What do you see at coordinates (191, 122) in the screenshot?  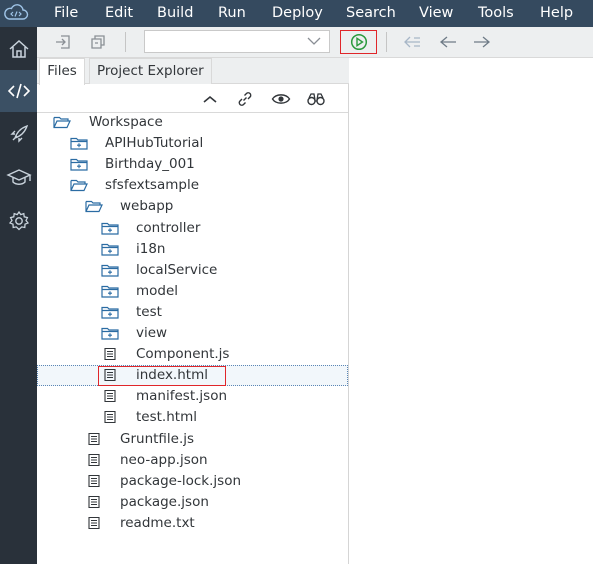 I see `tree-item-folder: Workspace` at bounding box center [191, 122].